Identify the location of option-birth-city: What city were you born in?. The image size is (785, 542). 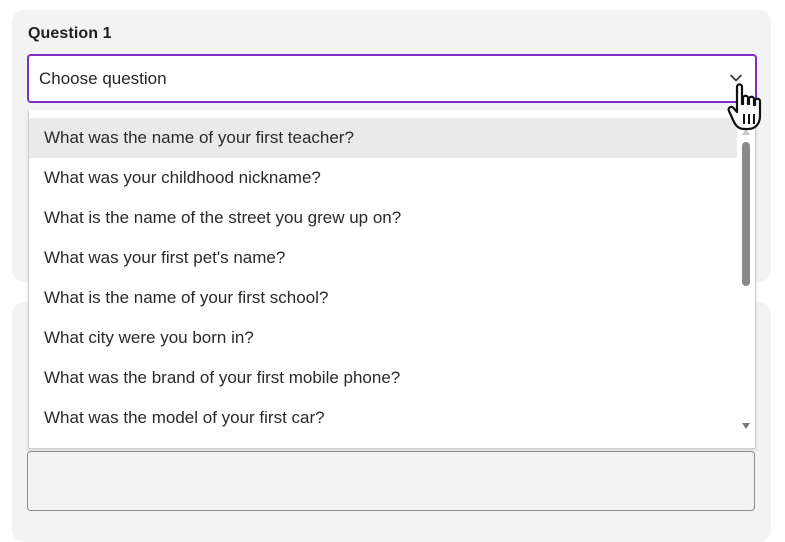
(383, 338).